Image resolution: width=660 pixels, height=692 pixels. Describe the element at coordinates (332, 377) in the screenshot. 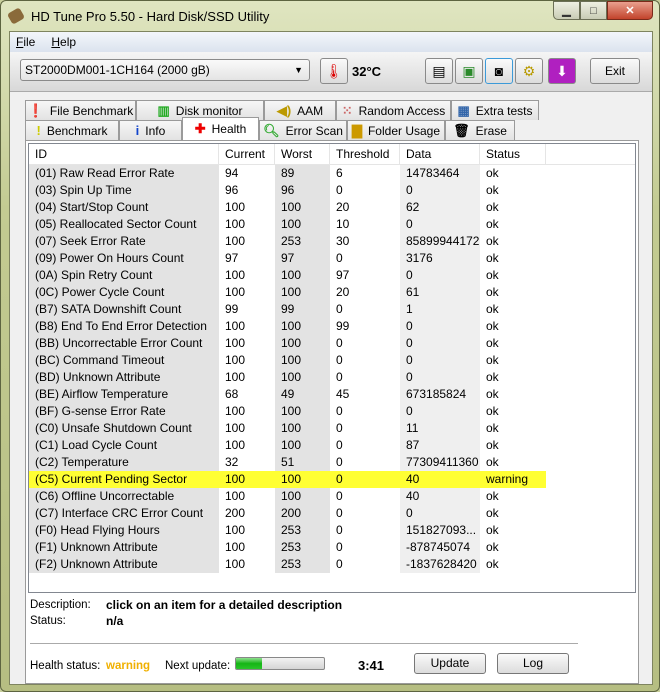

I see `table-row: (BD) Unknown Attribute 100 100 0 0 ok` at that location.